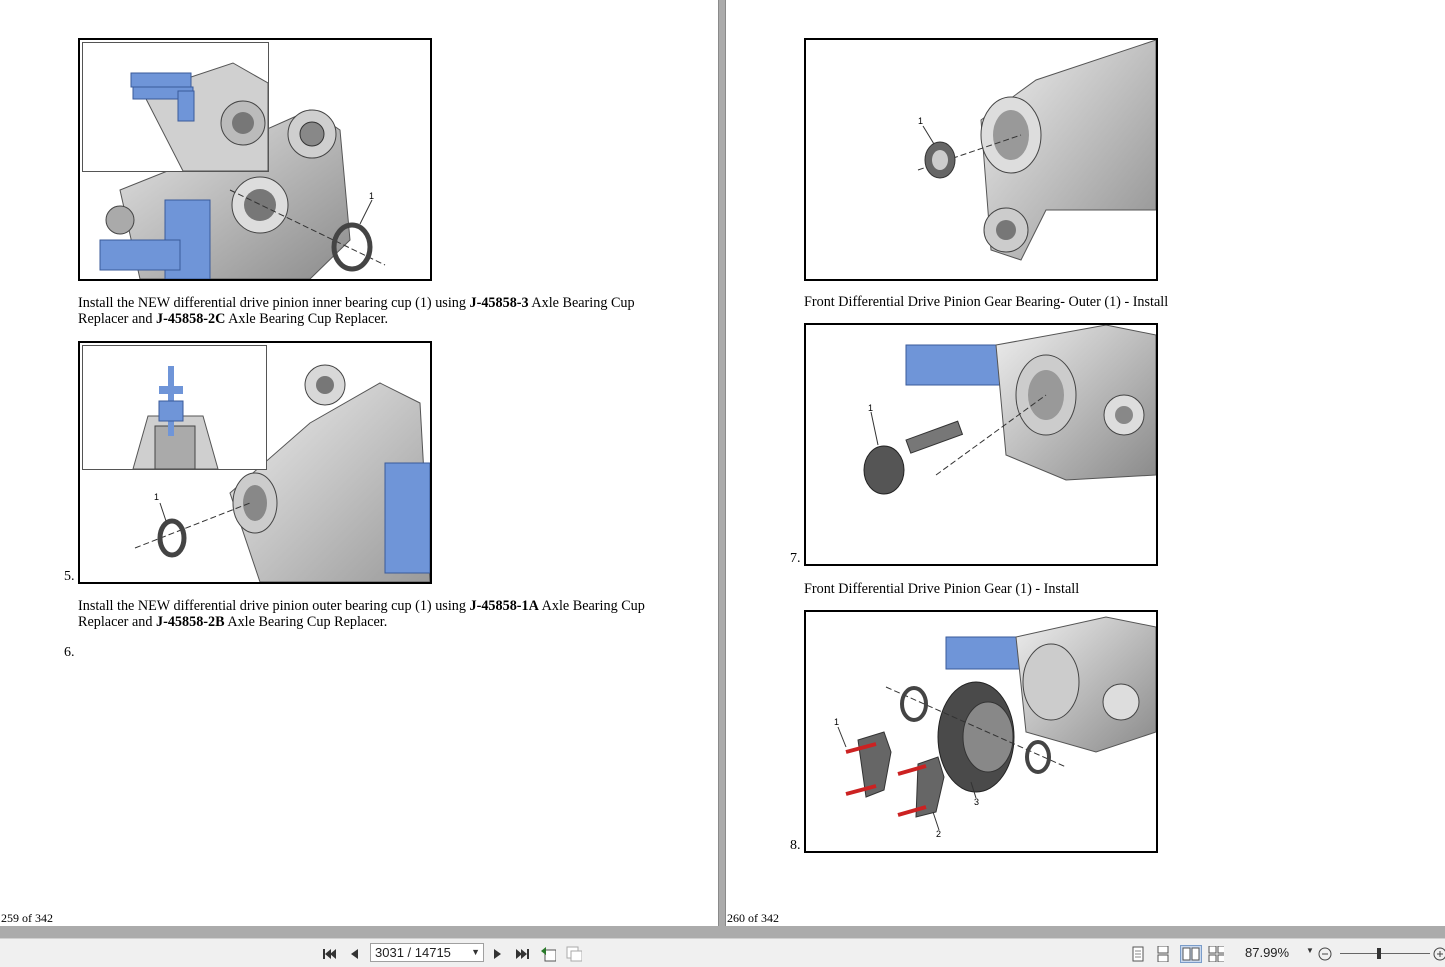 The width and height of the screenshot is (1445, 967). I want to click on first-page-icon, so click(330, 954).